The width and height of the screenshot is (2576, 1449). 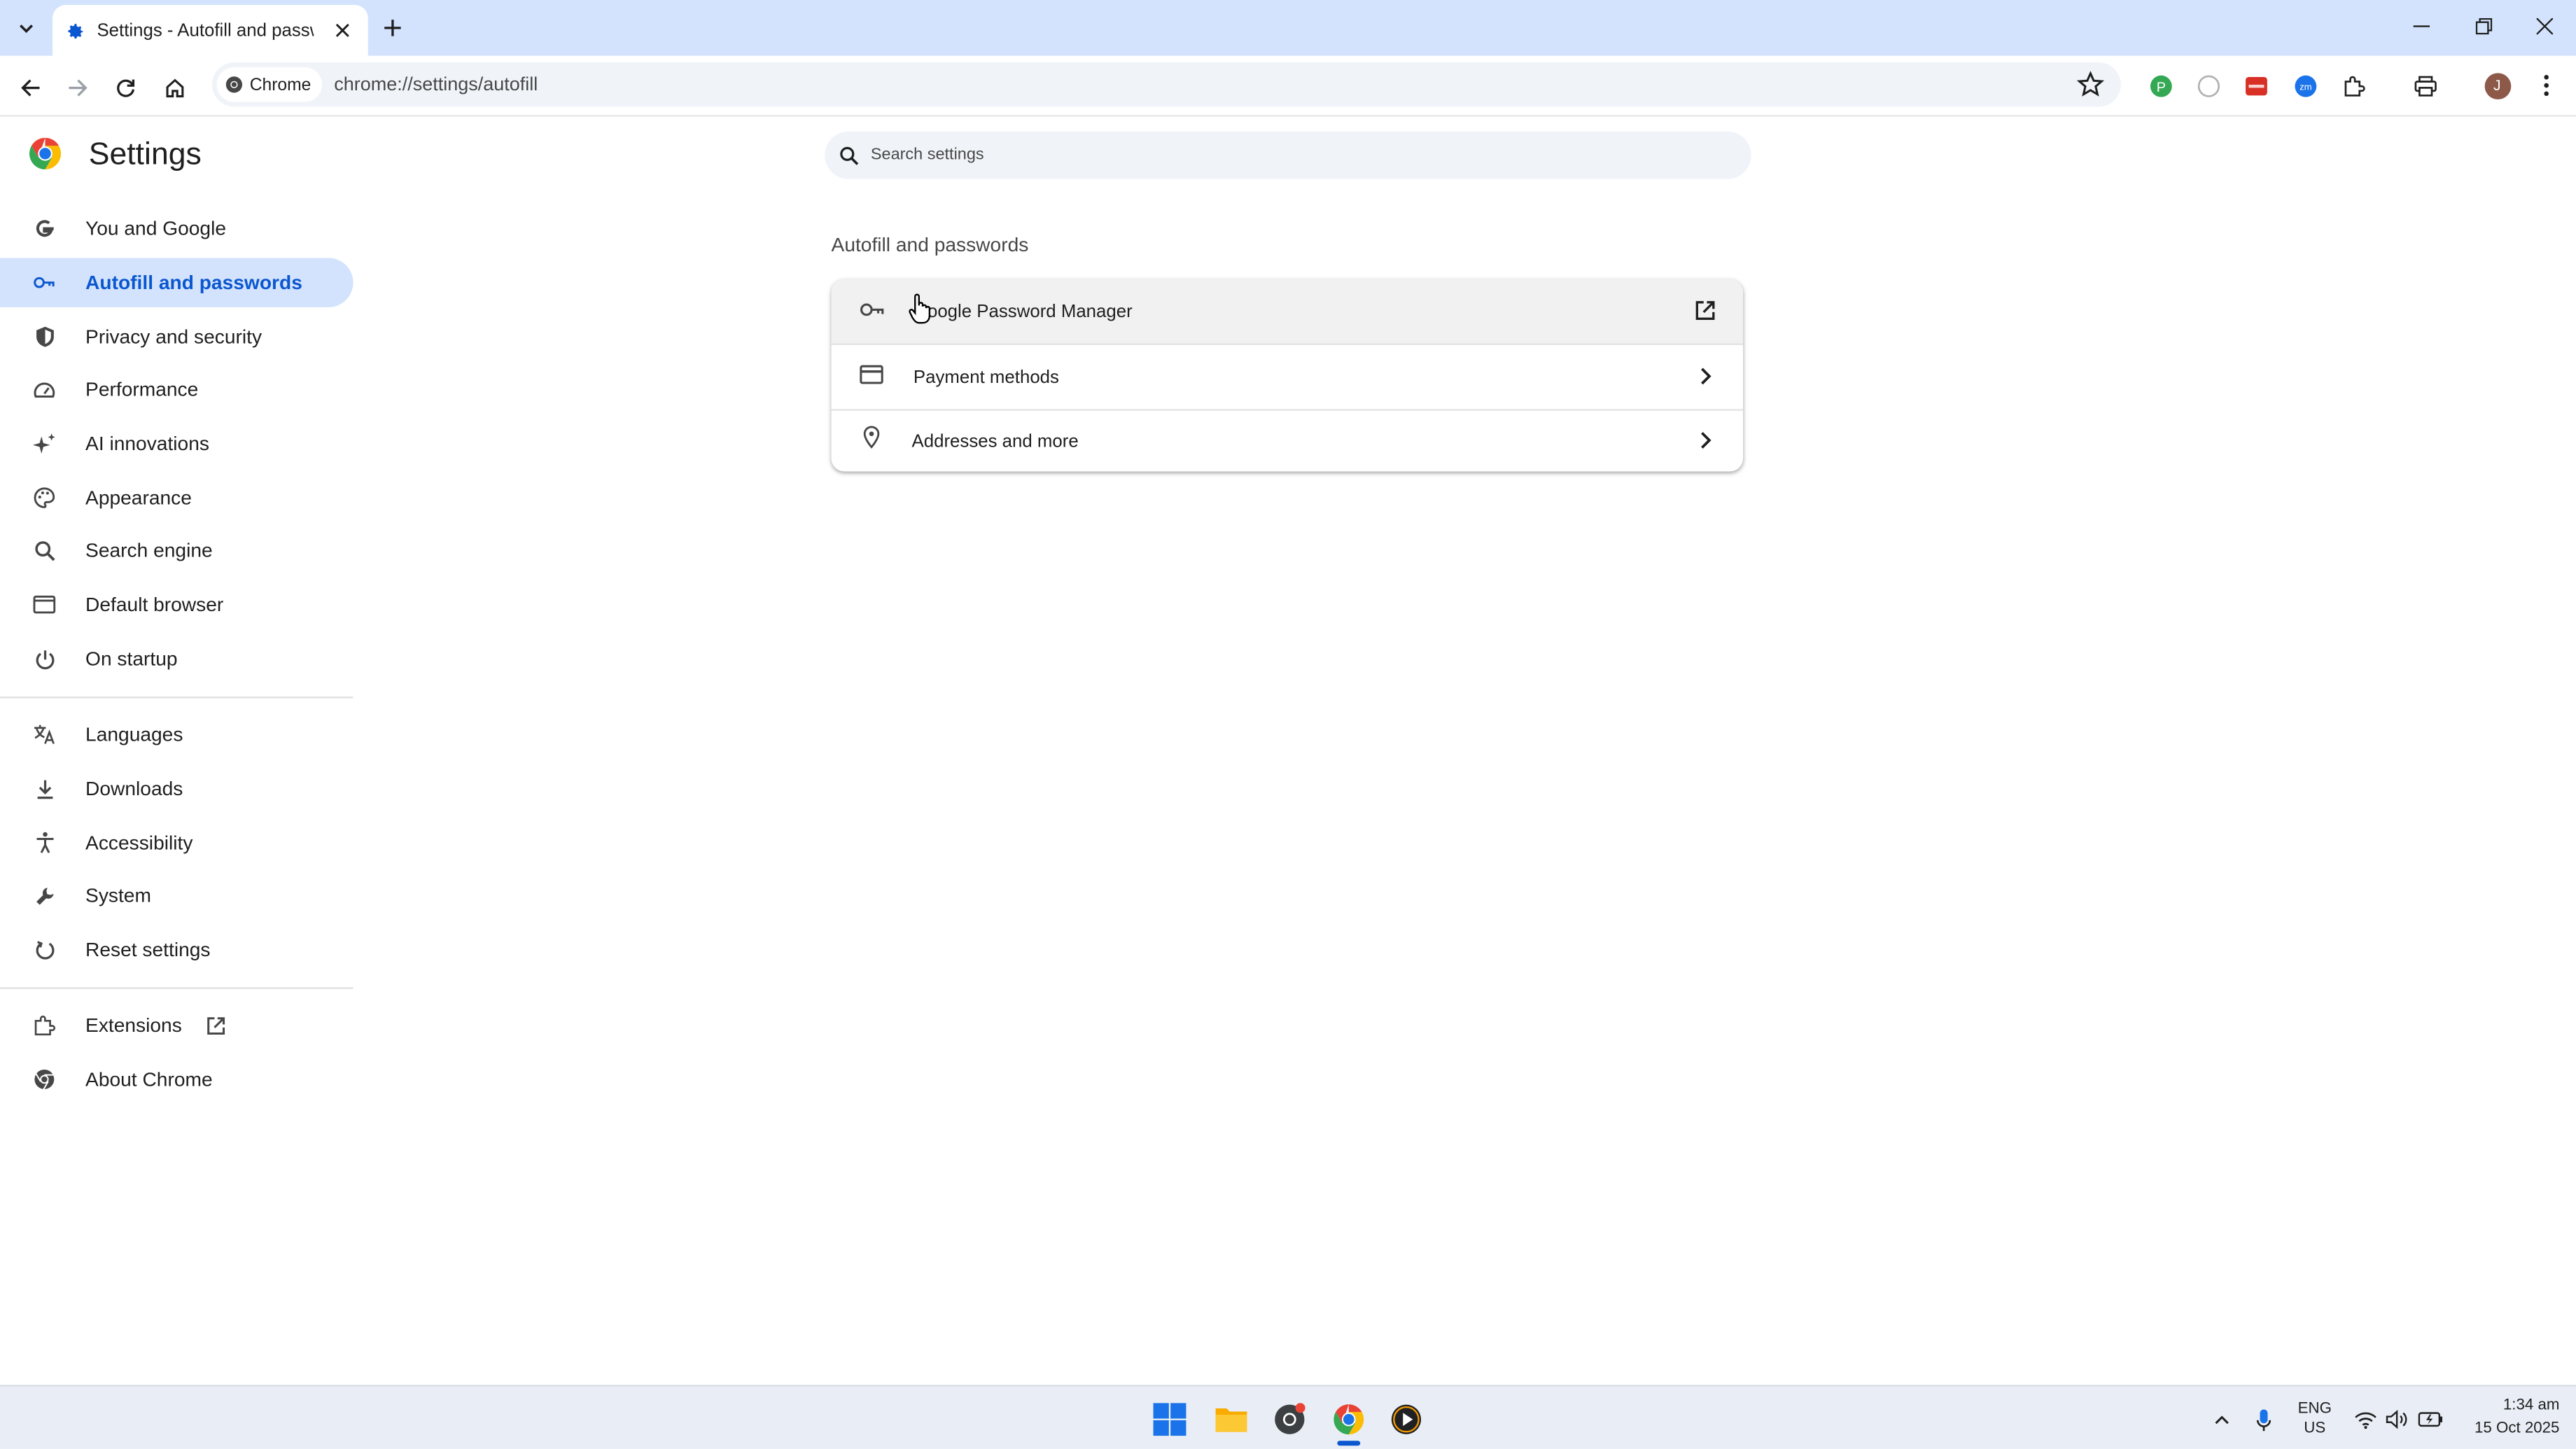 What do you see at coordinates (177, 658) in the screenshot?
I see `sidebar-item-on-startup: On startup` at bounding box center [177, 658].